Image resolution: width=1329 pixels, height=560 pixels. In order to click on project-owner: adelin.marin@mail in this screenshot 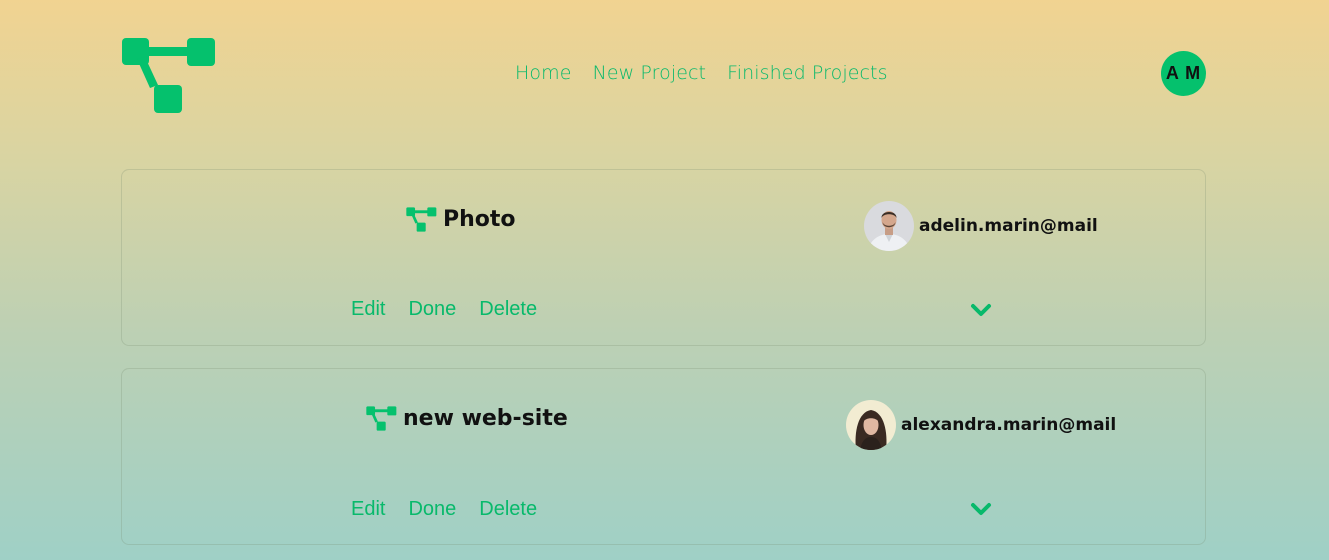, I will do `click(981, 226)`.